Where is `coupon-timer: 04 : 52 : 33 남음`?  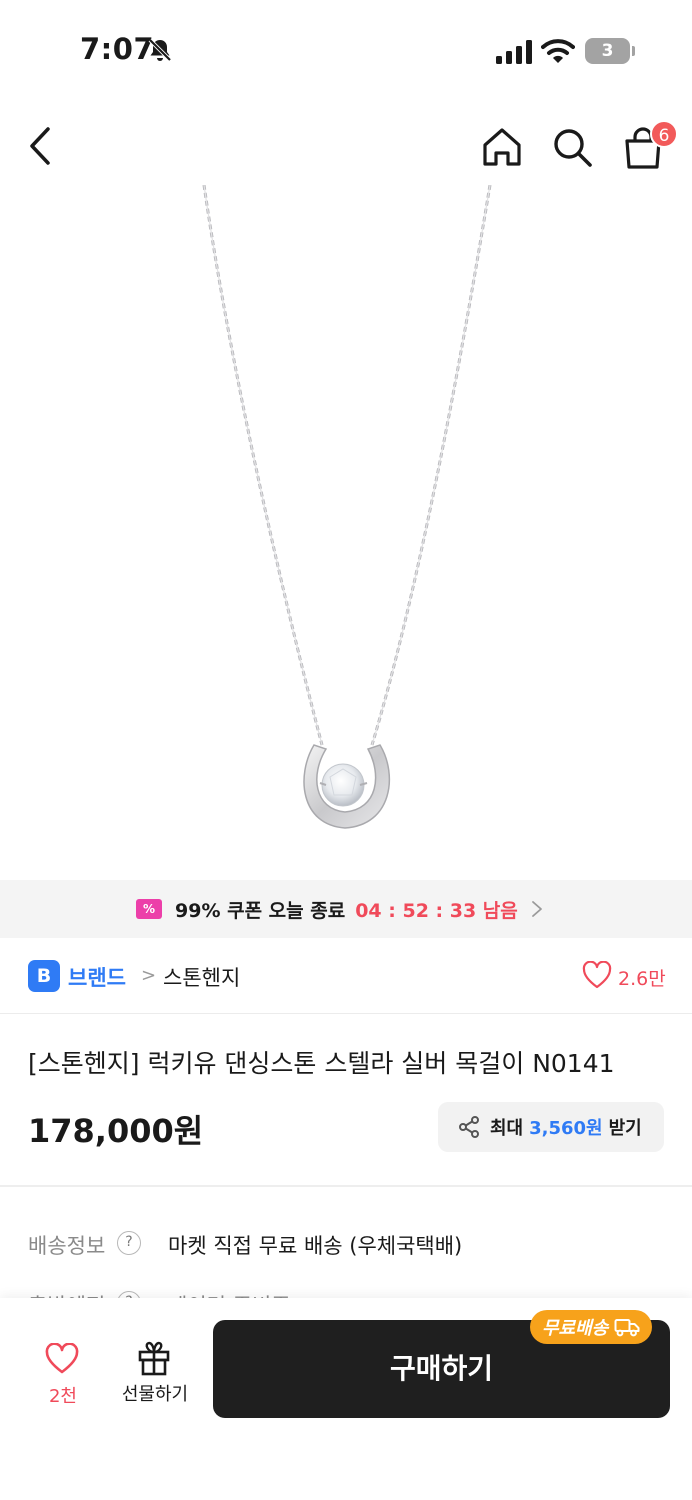 coupon-timer: 04 : 52 : 33 남음 is located at coordinates (436, 910).